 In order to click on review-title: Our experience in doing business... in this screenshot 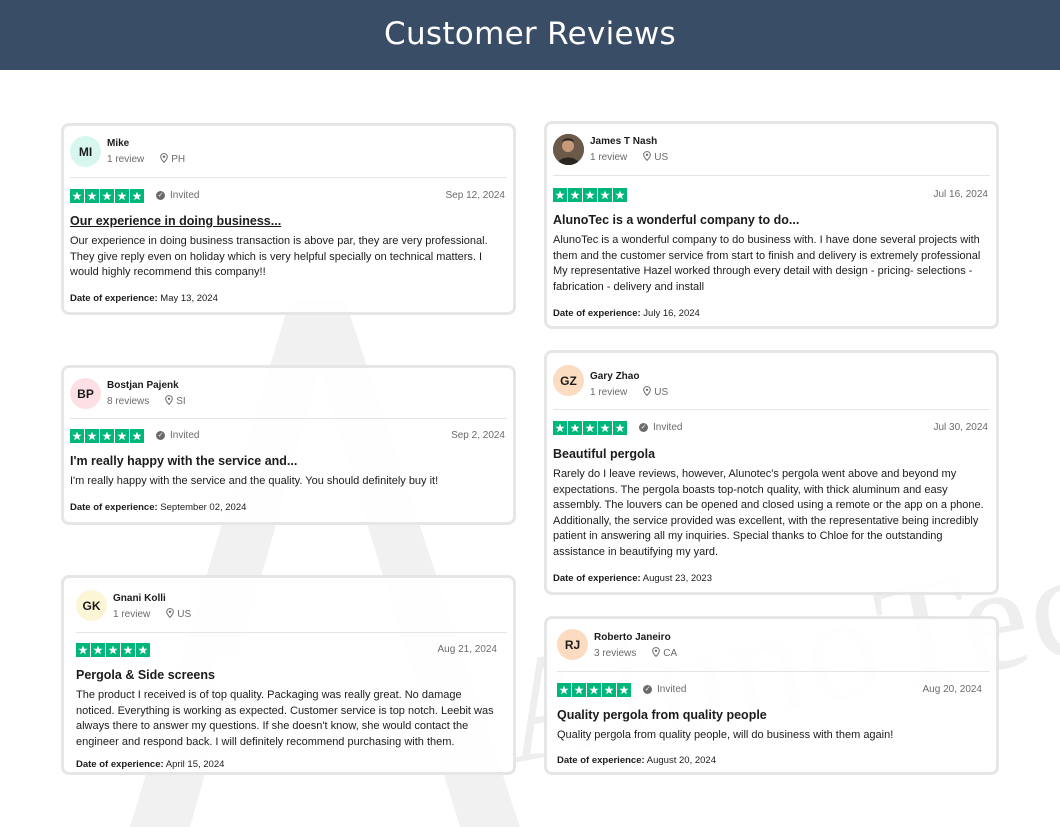, I will do `click(175, 221)`.